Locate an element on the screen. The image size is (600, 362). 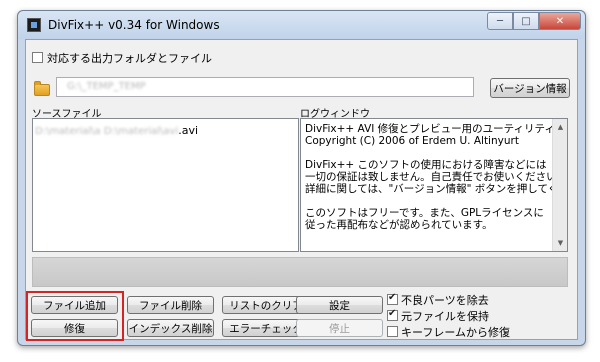
folder-icon is located at coordinates (42, 88).